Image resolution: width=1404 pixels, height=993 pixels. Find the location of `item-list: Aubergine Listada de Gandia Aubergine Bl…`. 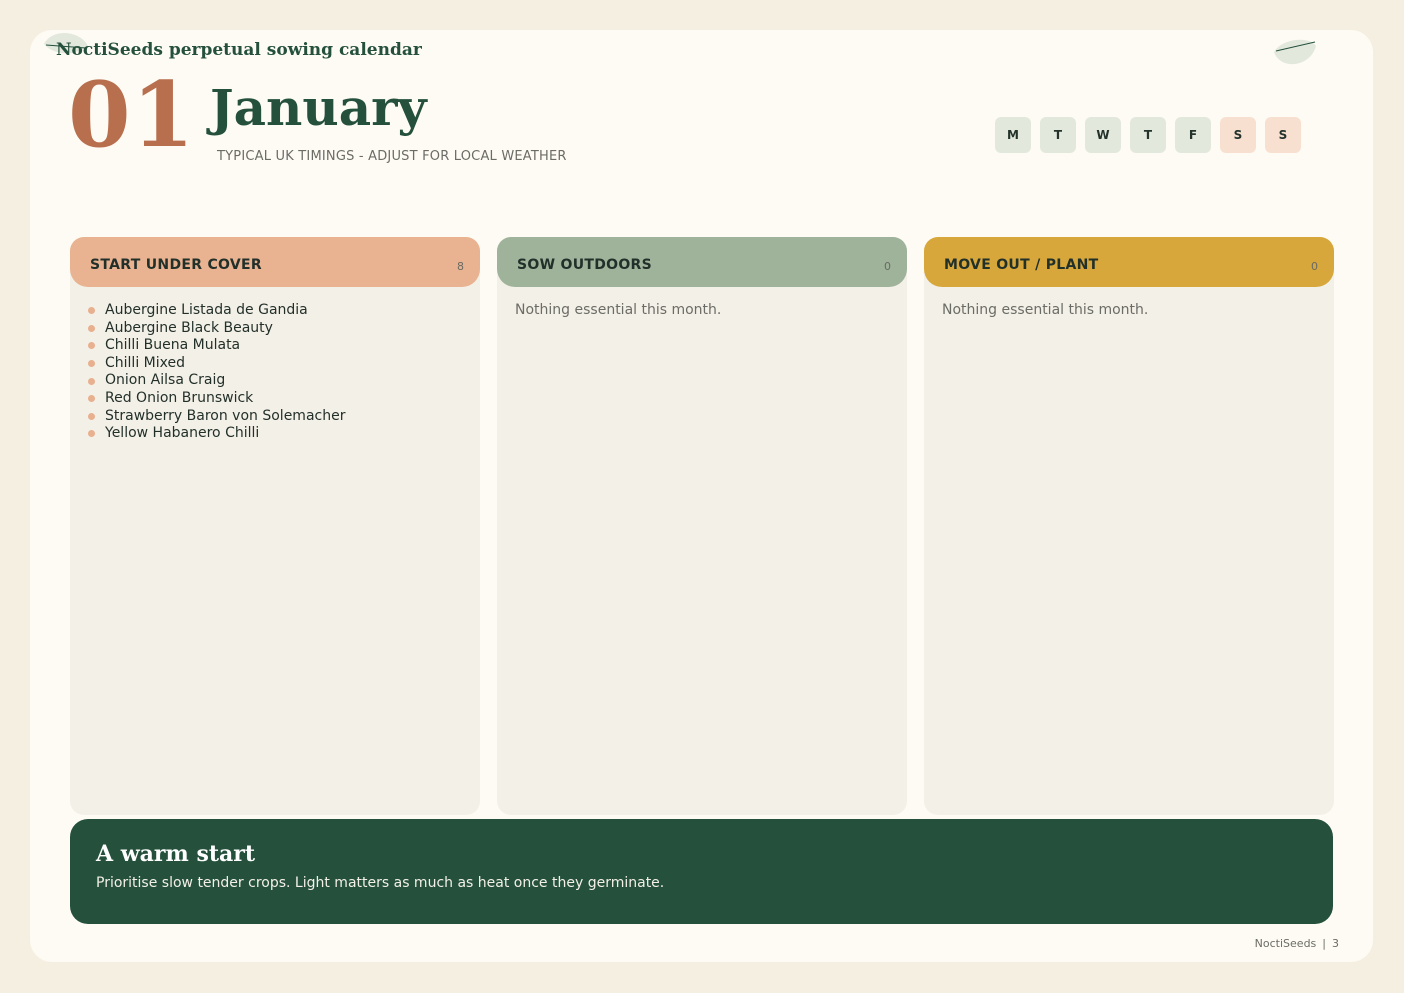

item-list: Aubergine Listada de Gandia Aubergine Bl… is located at coordinates (275, 372).